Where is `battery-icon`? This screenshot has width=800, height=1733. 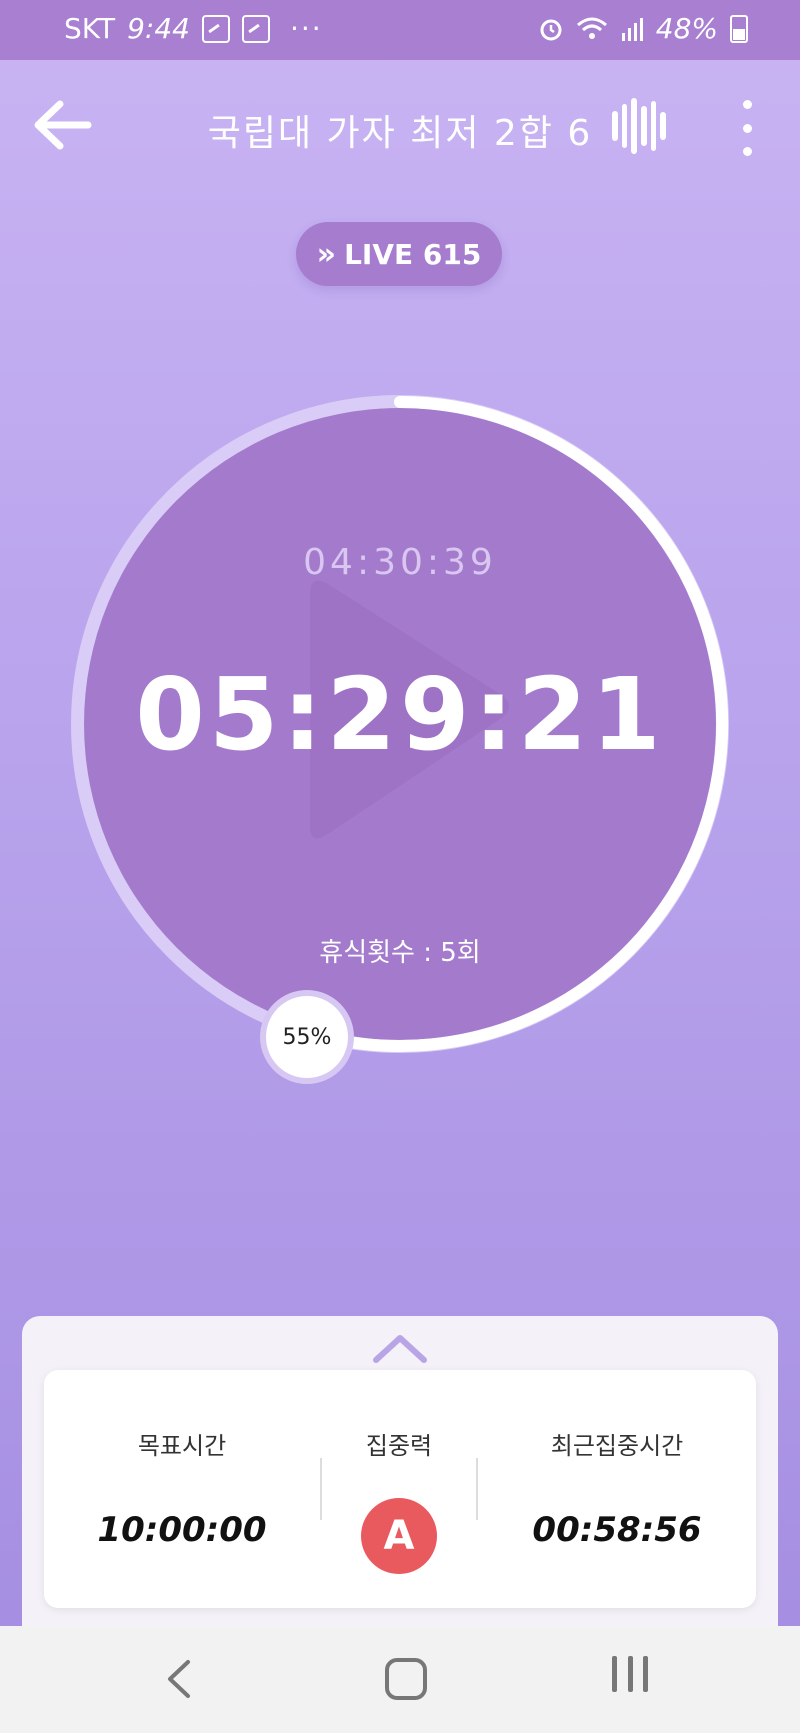 battery-icon is located at coordinates (739, 28).